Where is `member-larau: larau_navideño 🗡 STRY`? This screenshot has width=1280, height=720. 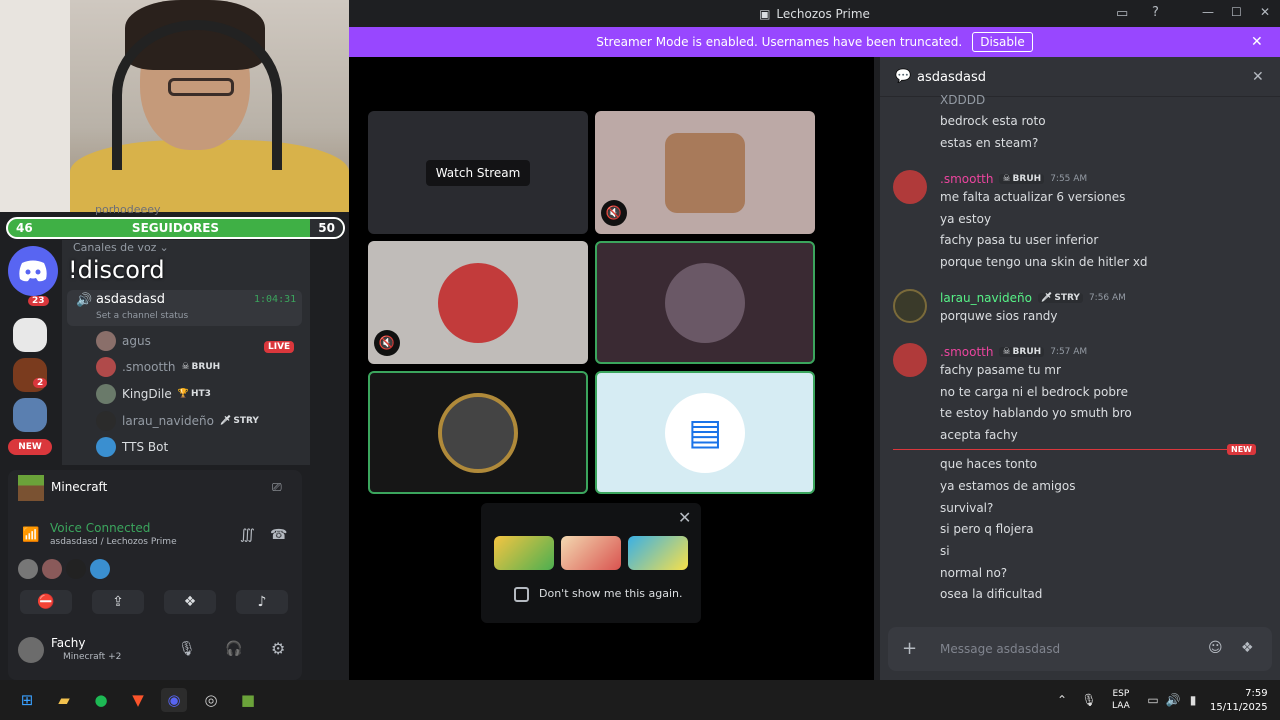
member-larau: larau_navideño 🗡 STRY is located at coordinates (177, 421).